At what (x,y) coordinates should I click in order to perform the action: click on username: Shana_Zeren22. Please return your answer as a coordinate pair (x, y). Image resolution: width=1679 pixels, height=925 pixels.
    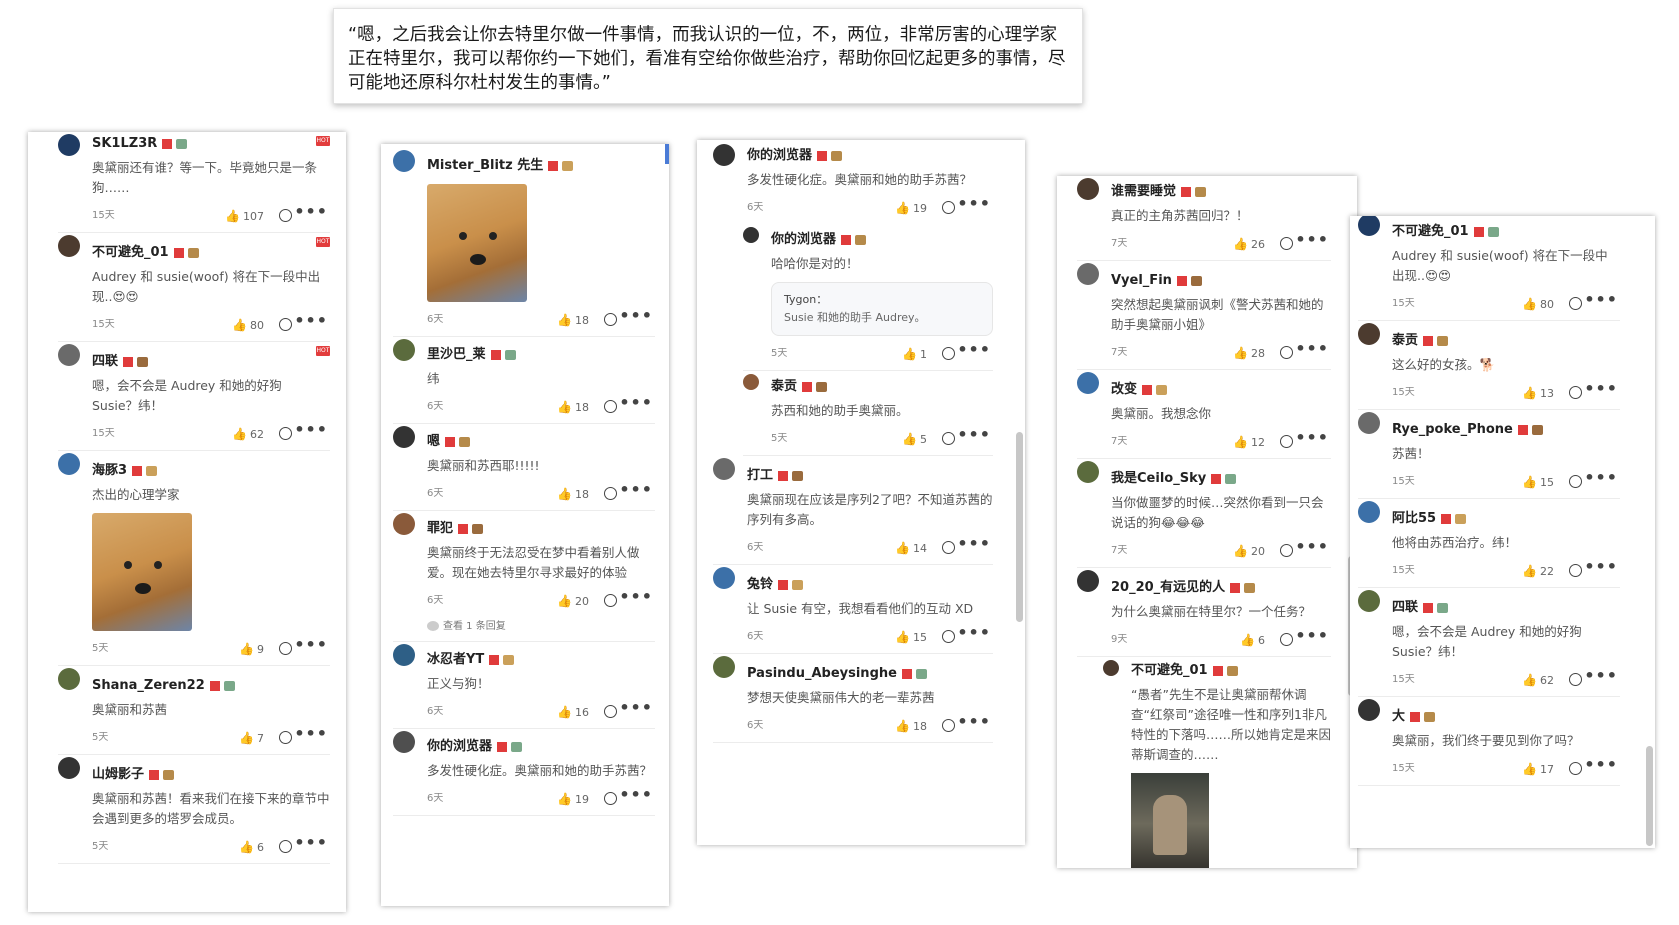
    Looking at the image, I should click on (211, 686).